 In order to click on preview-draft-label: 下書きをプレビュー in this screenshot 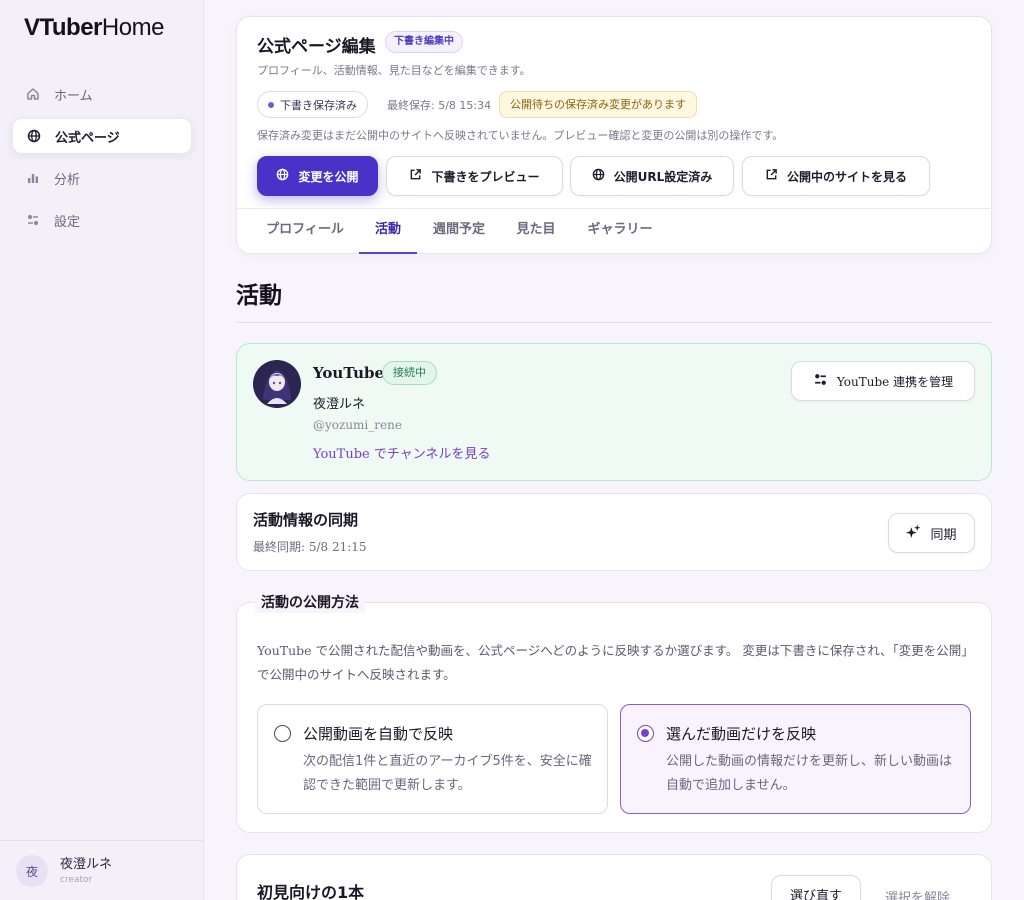, I will do `click(485, 176)`.